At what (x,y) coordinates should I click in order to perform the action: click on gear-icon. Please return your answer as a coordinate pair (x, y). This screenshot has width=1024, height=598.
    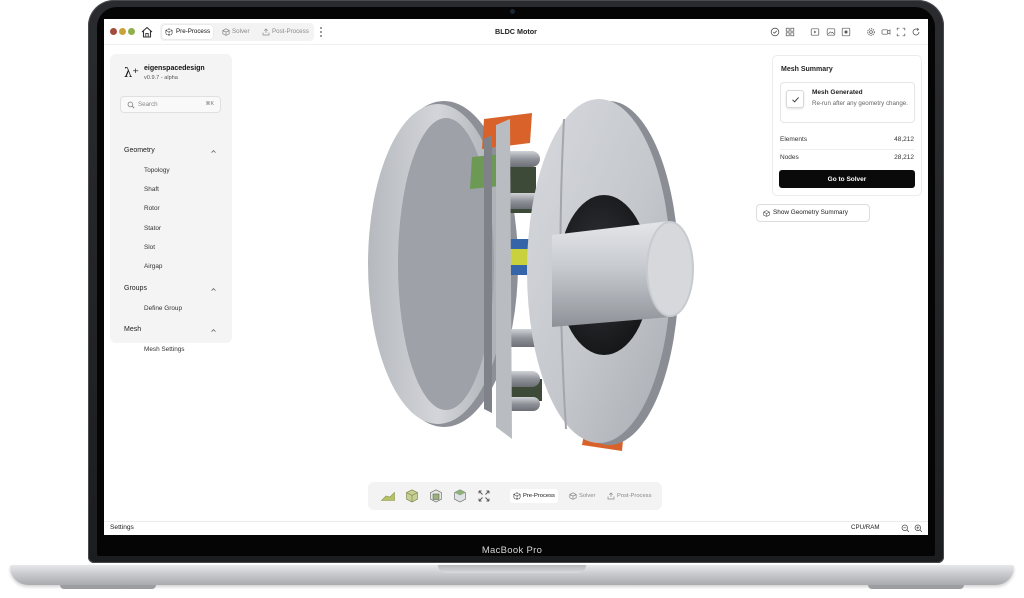
    Looking at the image, I should click on (871, 32).